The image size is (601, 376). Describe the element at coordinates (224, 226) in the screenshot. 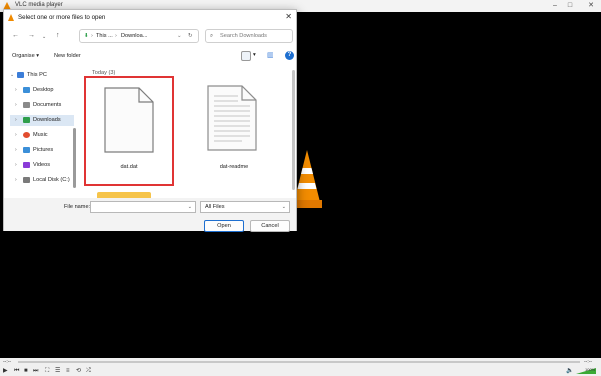

I see `open-button: Open` at that location.